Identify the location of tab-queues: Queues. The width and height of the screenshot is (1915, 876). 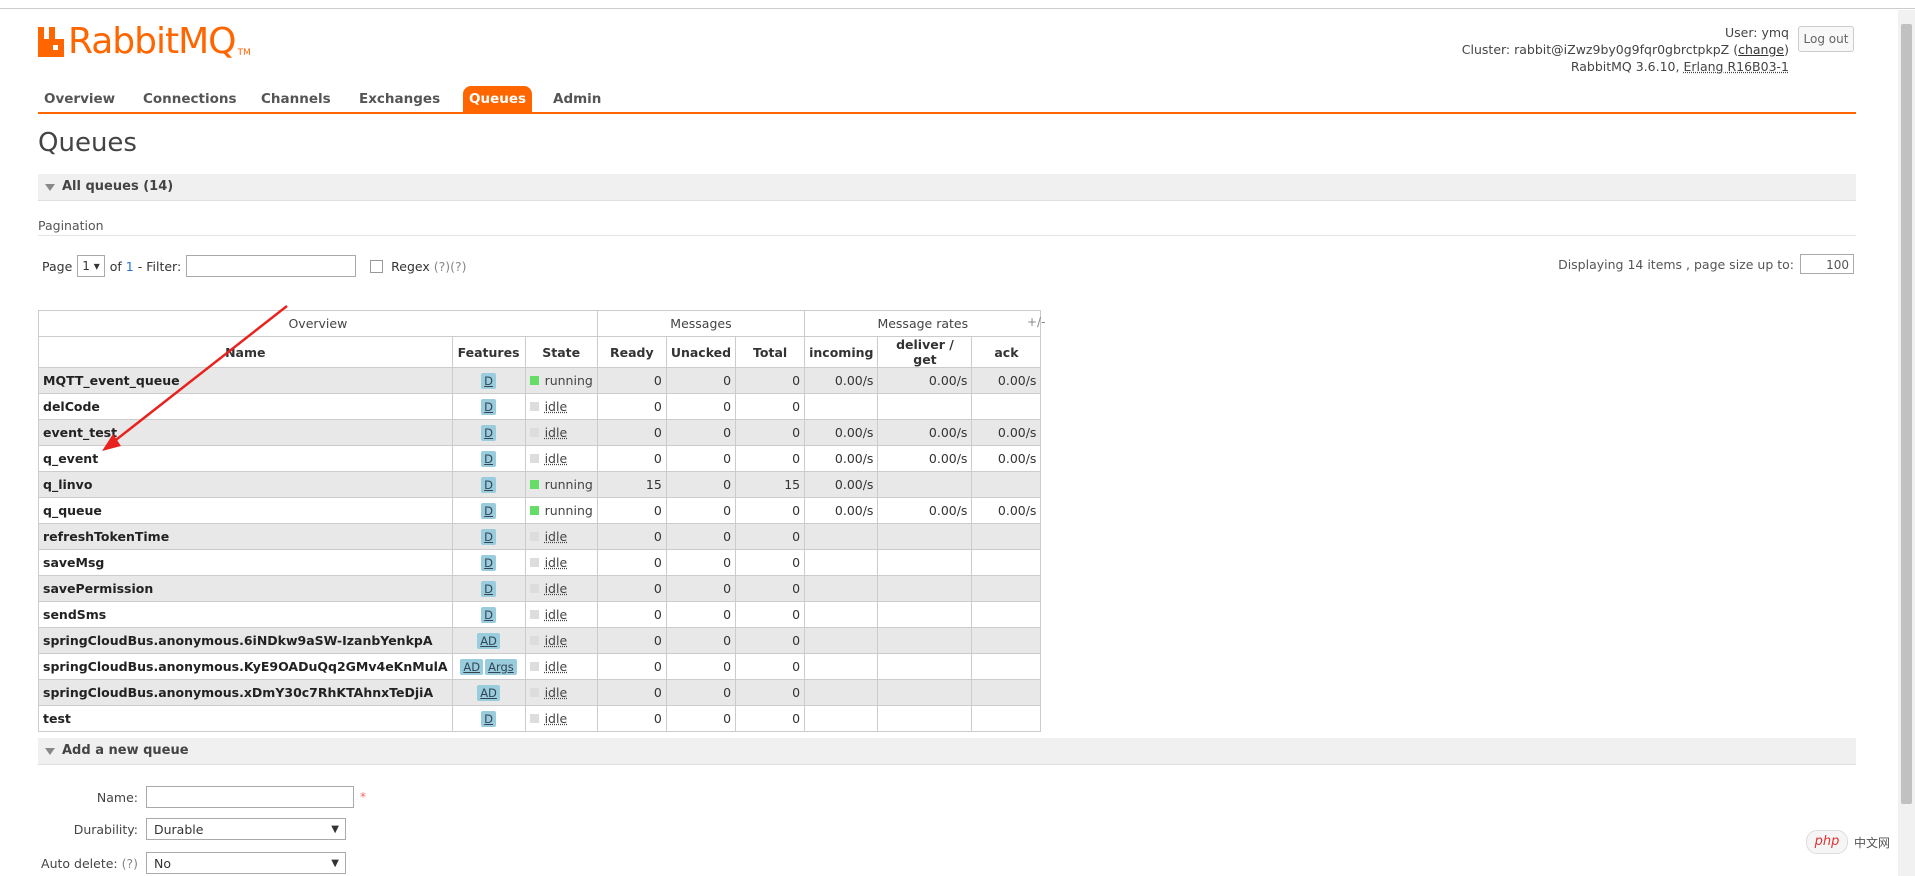
(498, 99).